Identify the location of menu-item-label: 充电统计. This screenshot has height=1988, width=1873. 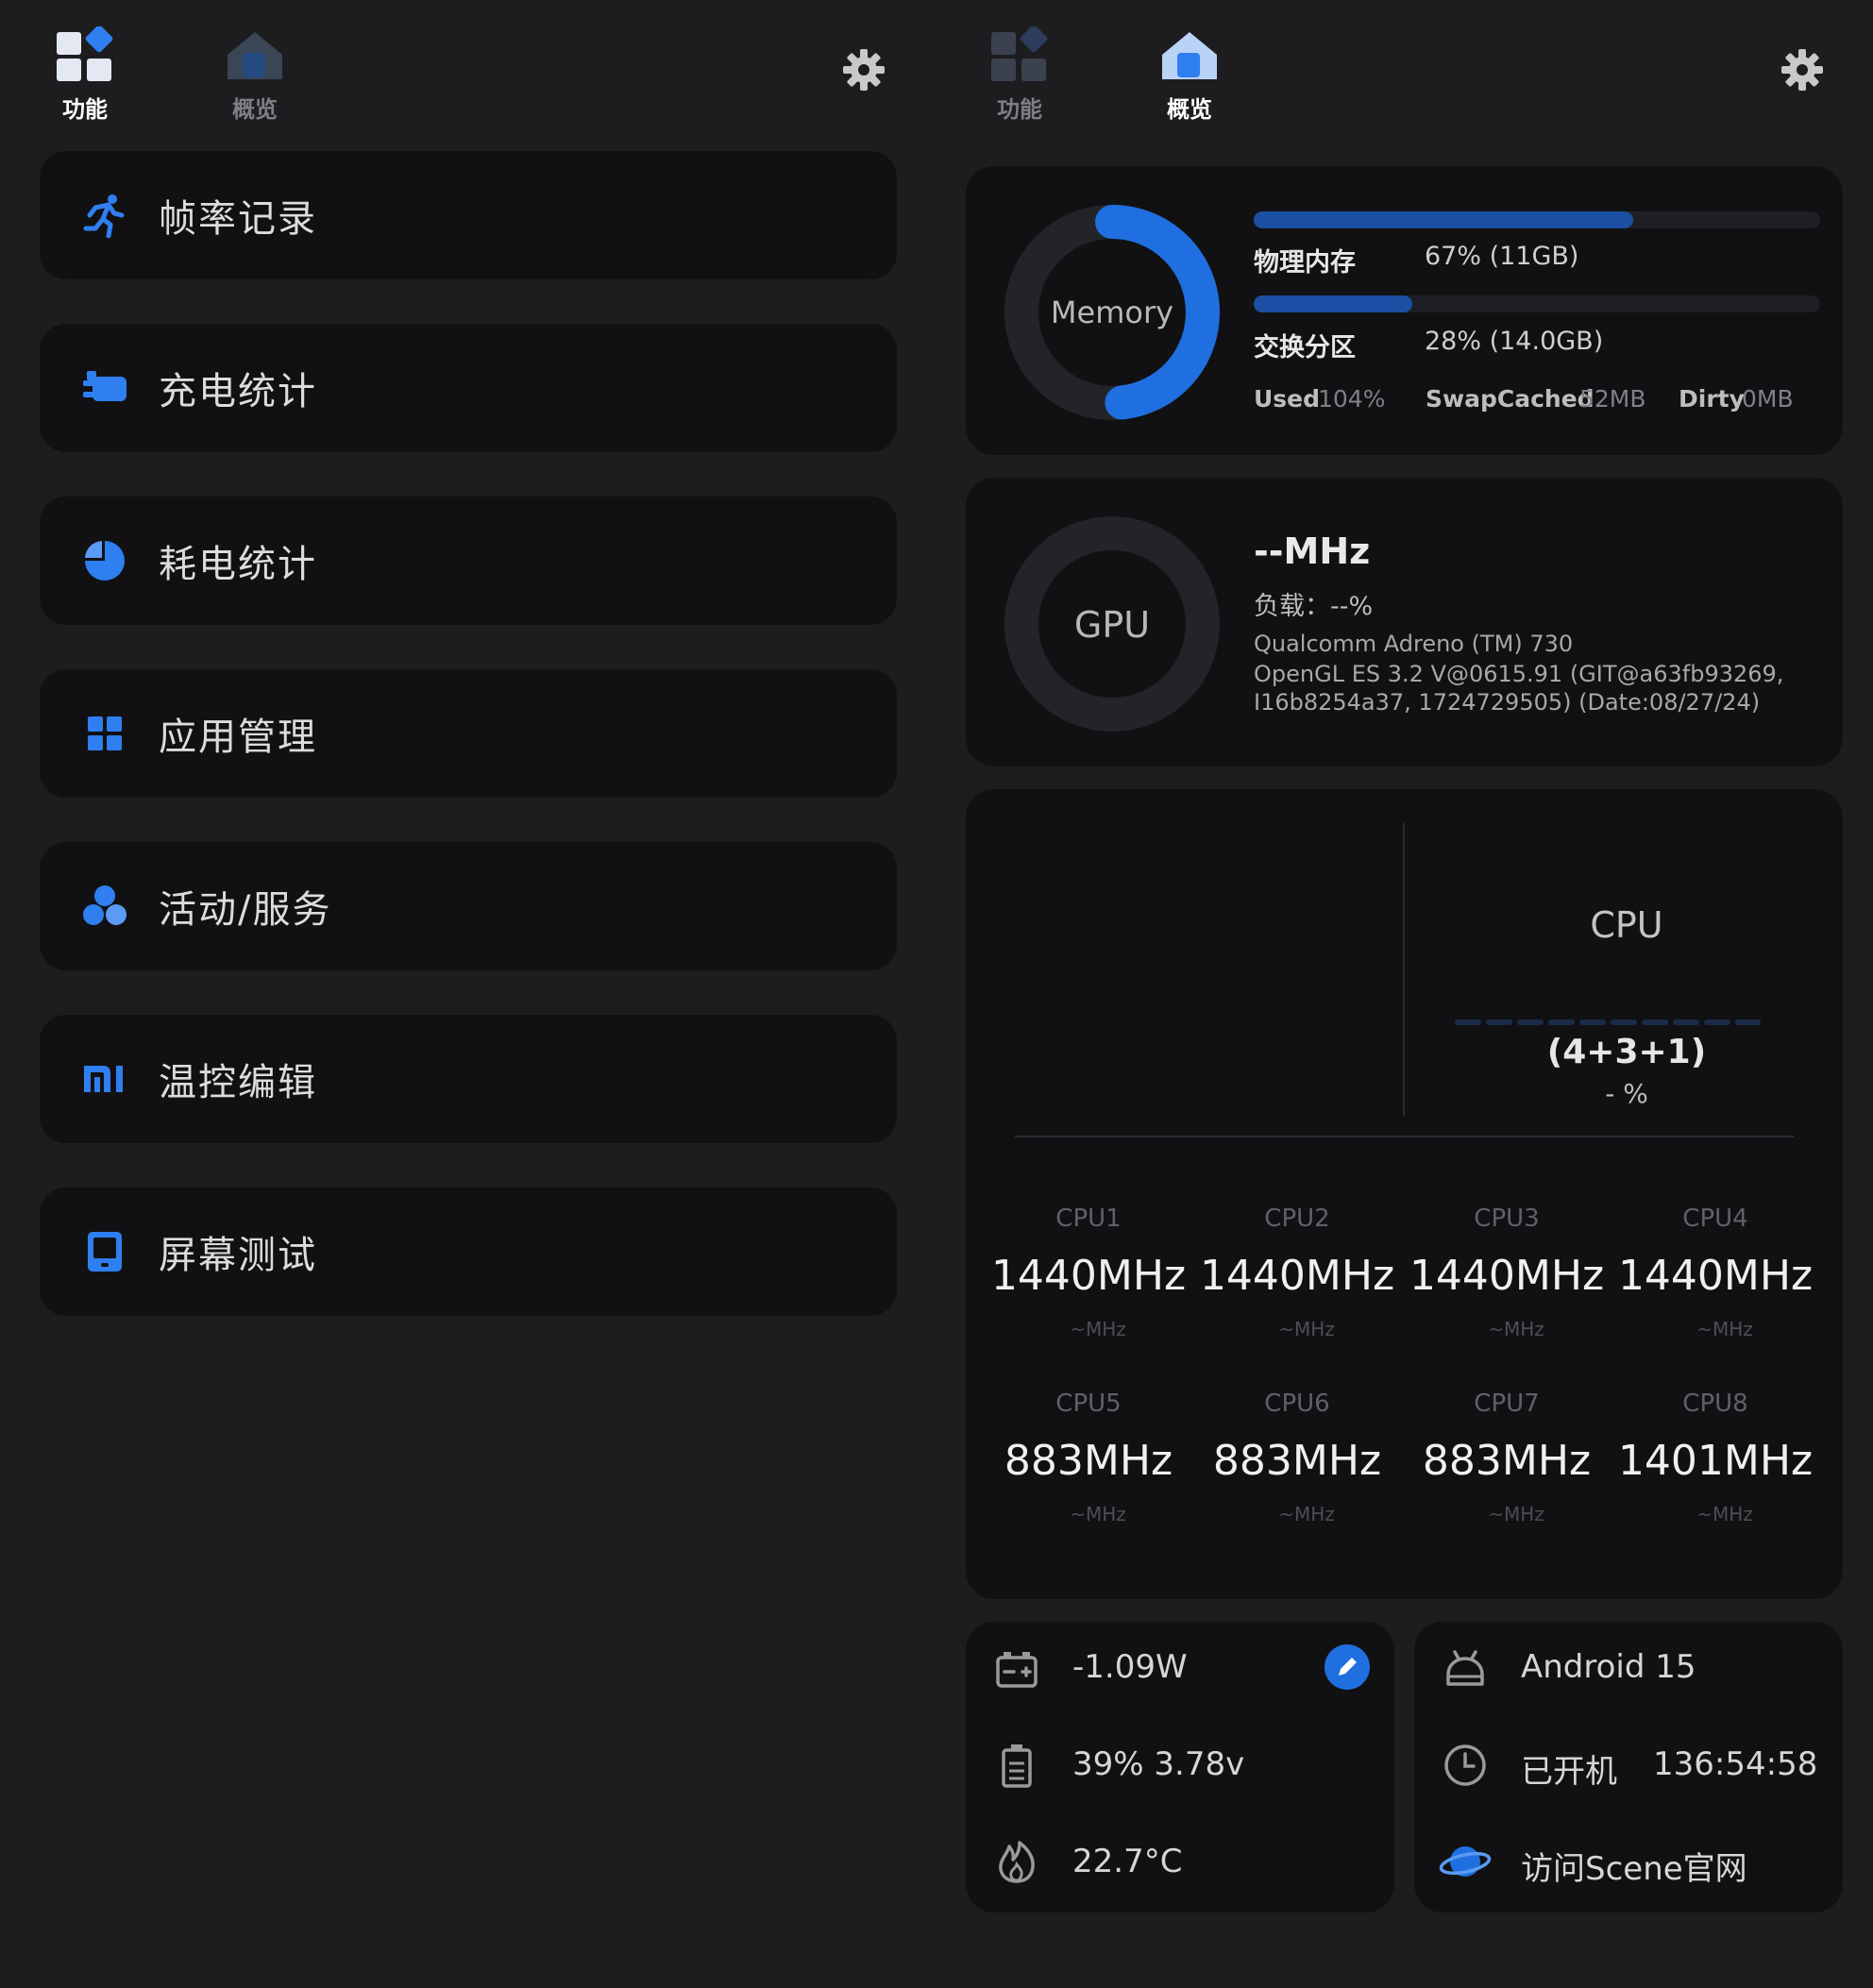
(238, 391).